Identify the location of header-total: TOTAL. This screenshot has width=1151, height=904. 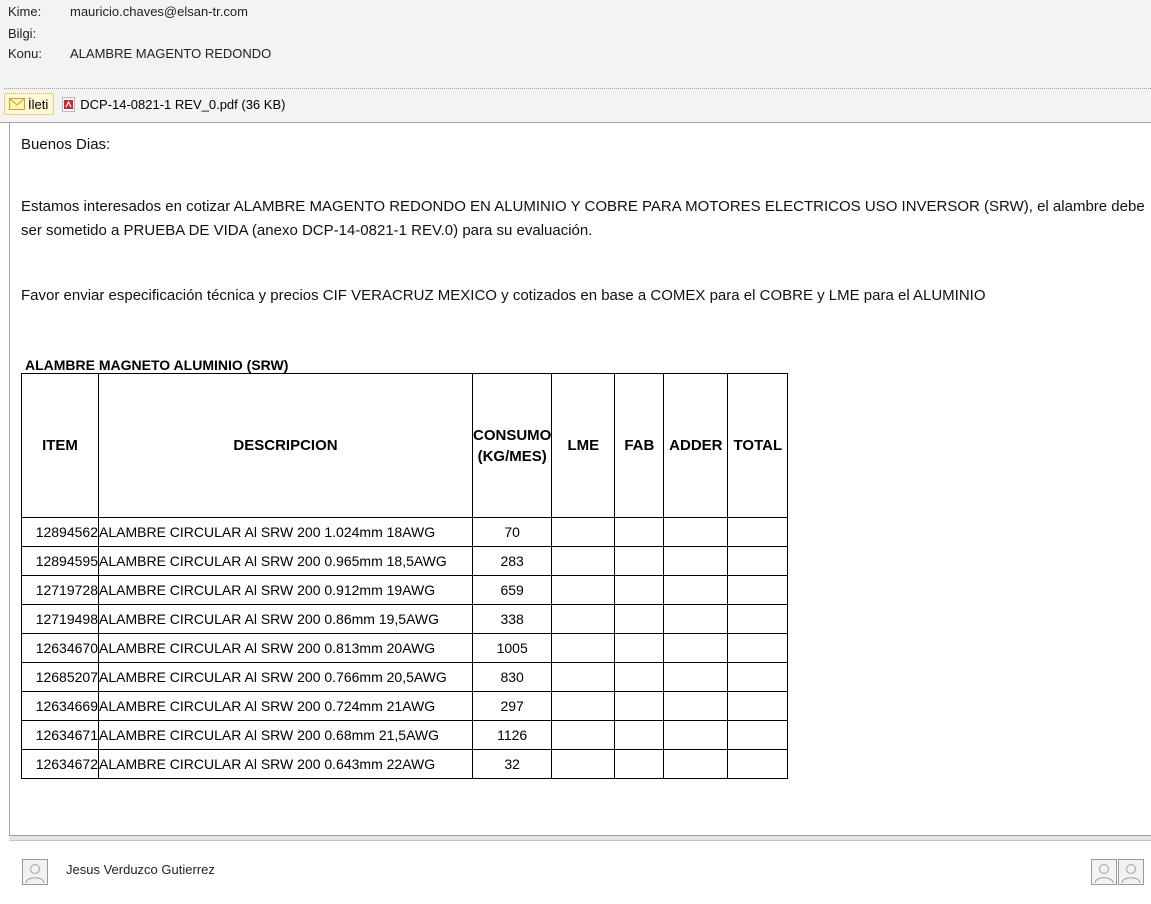
(758, 445).